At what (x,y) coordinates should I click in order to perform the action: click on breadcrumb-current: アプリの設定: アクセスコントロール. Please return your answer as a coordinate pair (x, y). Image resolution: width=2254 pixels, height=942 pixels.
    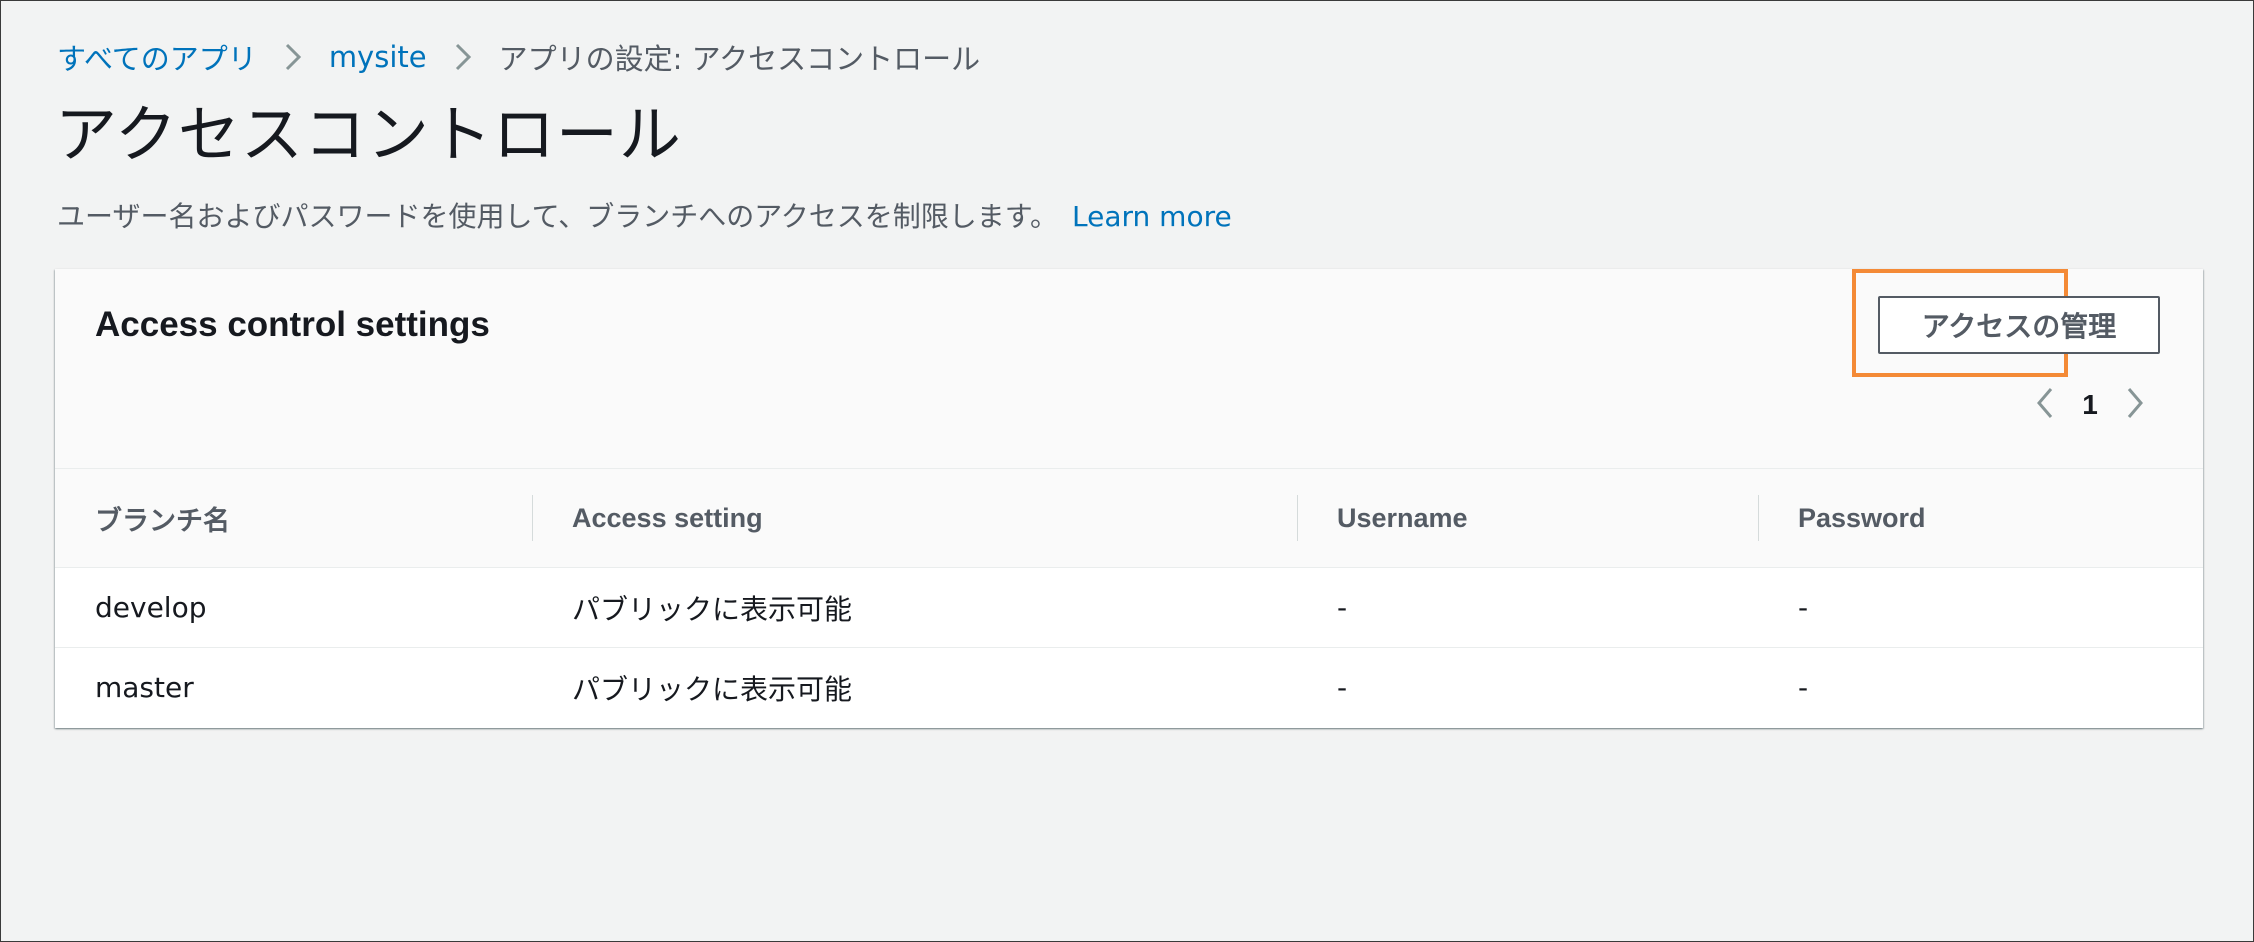
    Looking at the image, I should click on (739, 59).